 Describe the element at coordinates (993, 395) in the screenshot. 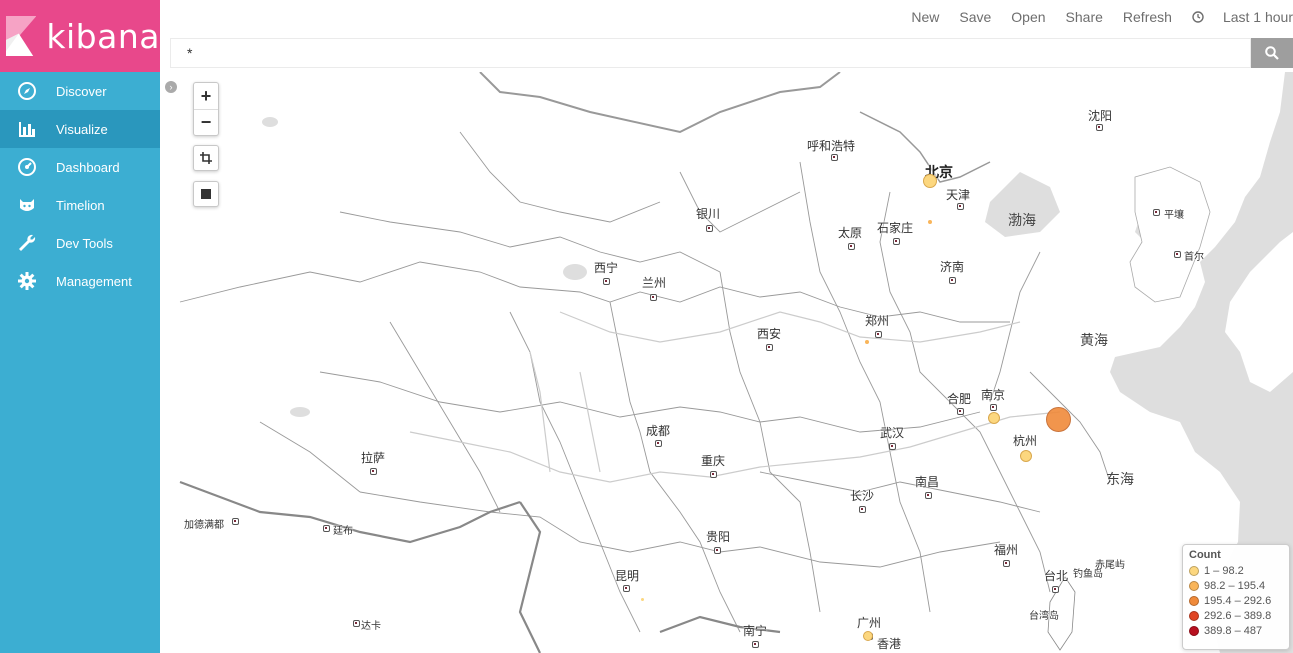

I see `city-label: 南京` at that location.